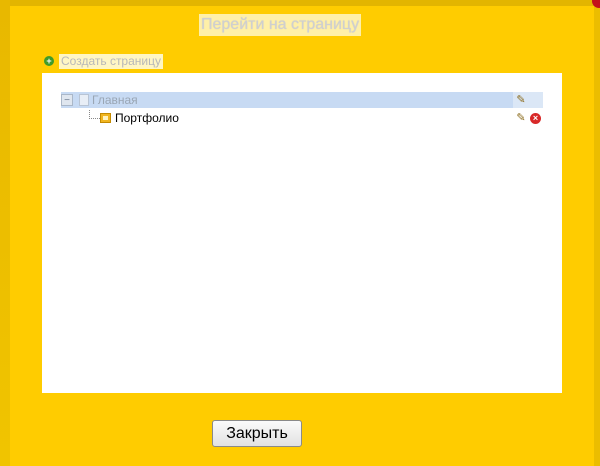 This screenshot has height=466, width=600. Describe the element at coordinates (257, 433) in the screenshot. I see `close-button: Закрыть` at that location.